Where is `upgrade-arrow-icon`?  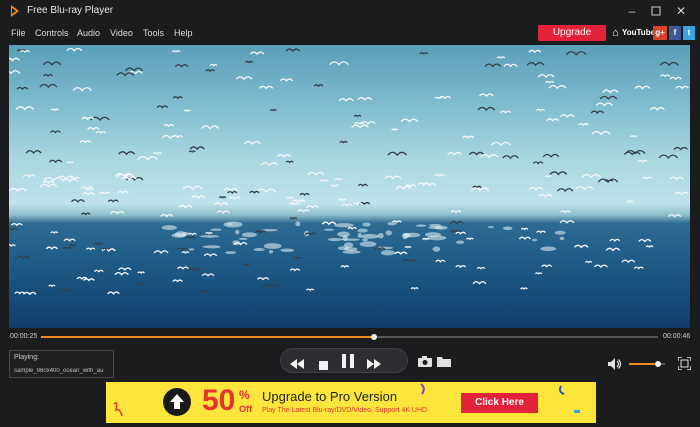 upgrade-arrow-icon is located at coordinates (177, 402).